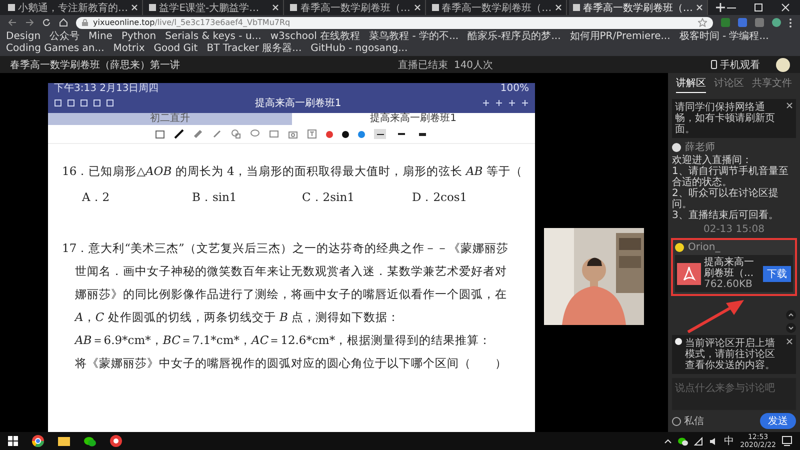 This screenshot has width=800, height=450. Describe the element at coordinates (247, 197) in the screenshot. I see `answer-option: B．sin1` at that location.